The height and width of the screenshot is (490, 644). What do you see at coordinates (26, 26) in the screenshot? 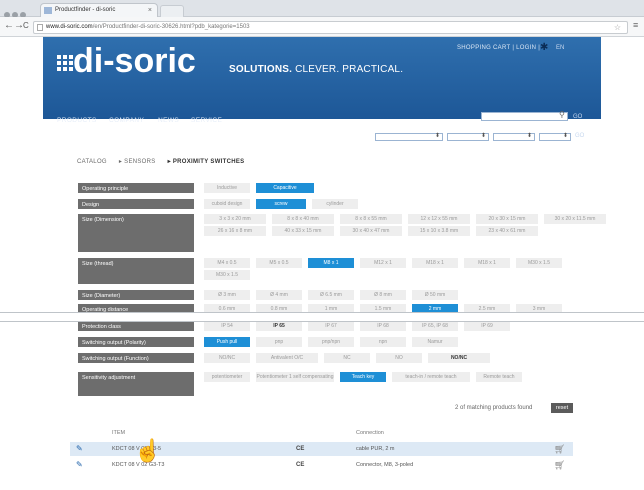
I see `reload-button: C` at bounding box center [26, 26].